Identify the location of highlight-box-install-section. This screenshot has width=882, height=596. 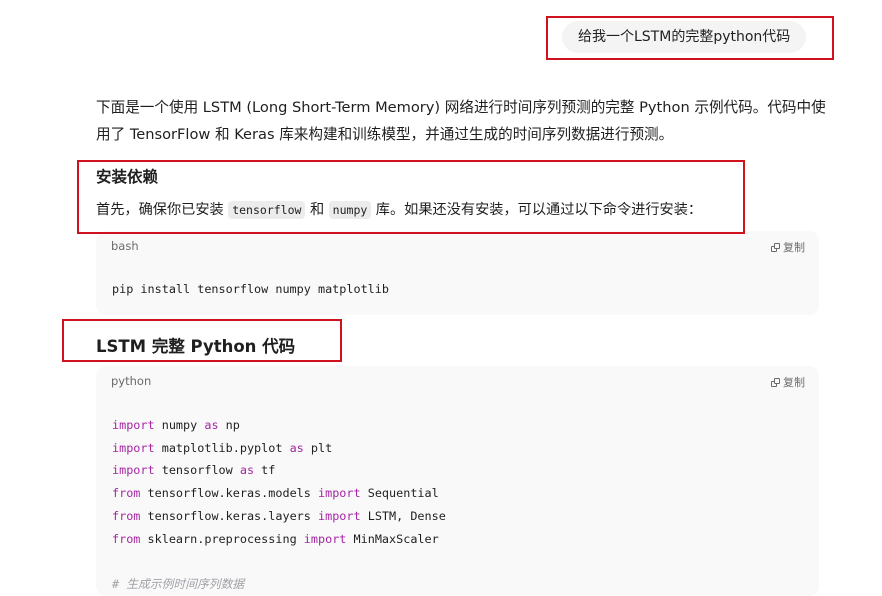
(411, 197).